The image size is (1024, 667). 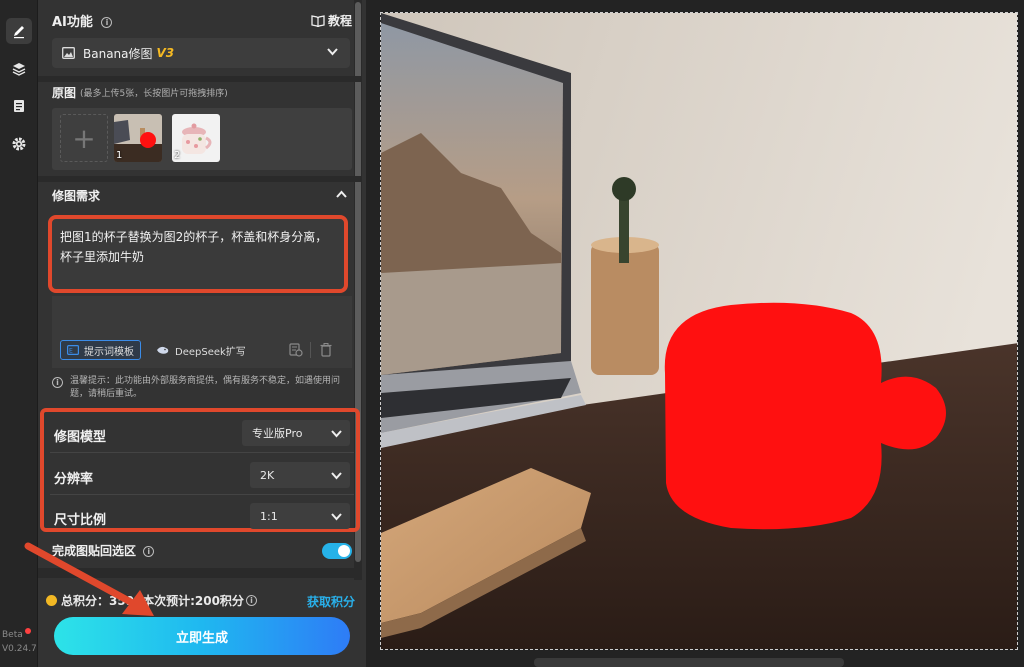 What do you see at coordinates (331, 601) in the screenshot?
I see `get-credits-link: 获取积分` at bounding box center [331, 601].